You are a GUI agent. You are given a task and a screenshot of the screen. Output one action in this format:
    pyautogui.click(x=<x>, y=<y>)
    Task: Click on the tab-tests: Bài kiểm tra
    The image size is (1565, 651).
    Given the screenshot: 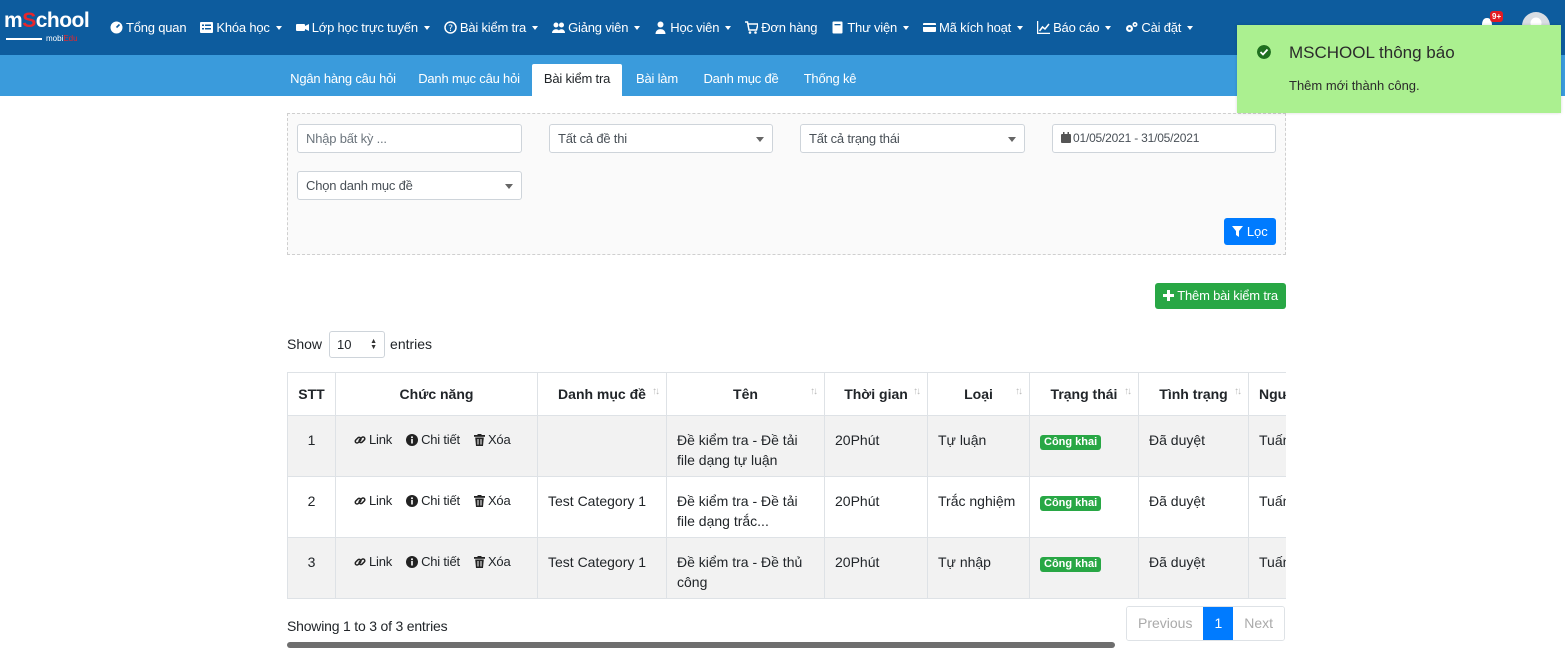 What is the action you would take?
    pyautogui.click(x=577, y=80)
    